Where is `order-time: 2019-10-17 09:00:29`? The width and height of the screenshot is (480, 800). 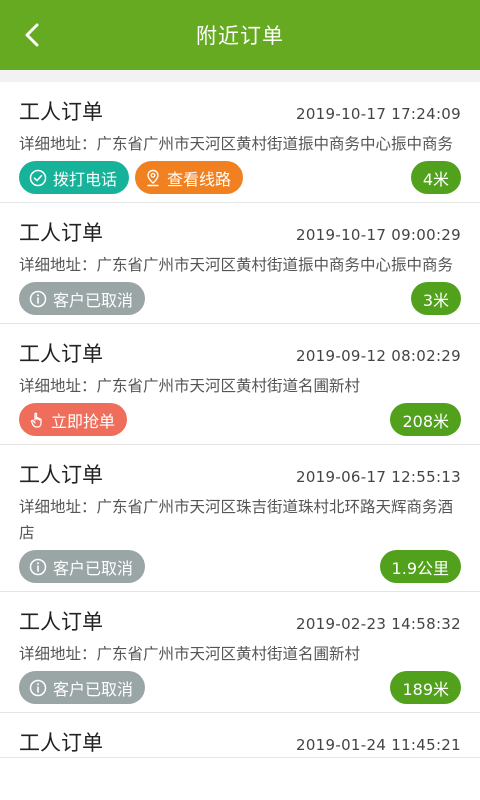 order-time: 2019-10-17 09:00:29 is located at coordinates (378, 235).